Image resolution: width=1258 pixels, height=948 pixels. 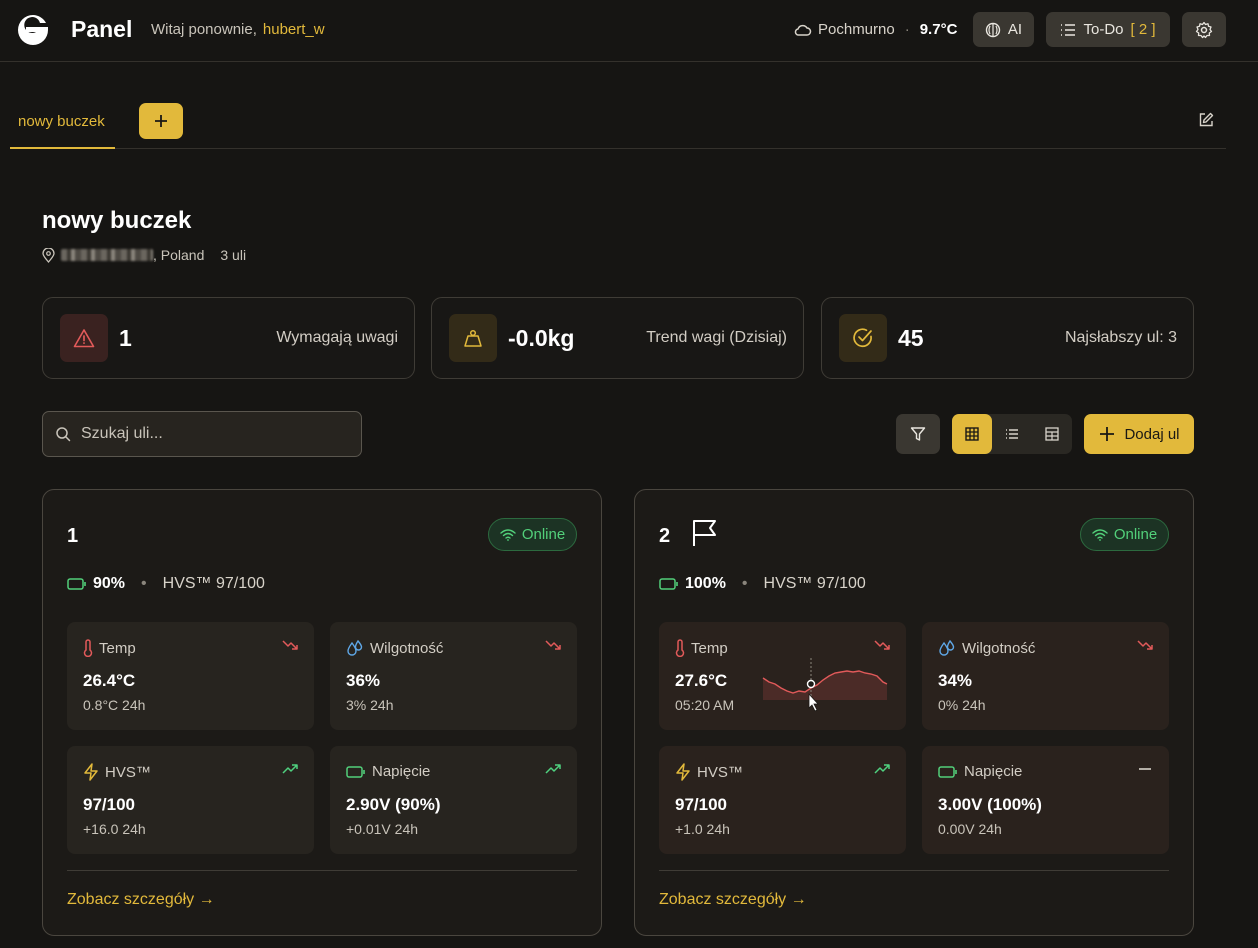 I want to click on metric-voltage: Napięcie 3.00V (100%) 0.00V 24h, so click(x=1045, y=800).